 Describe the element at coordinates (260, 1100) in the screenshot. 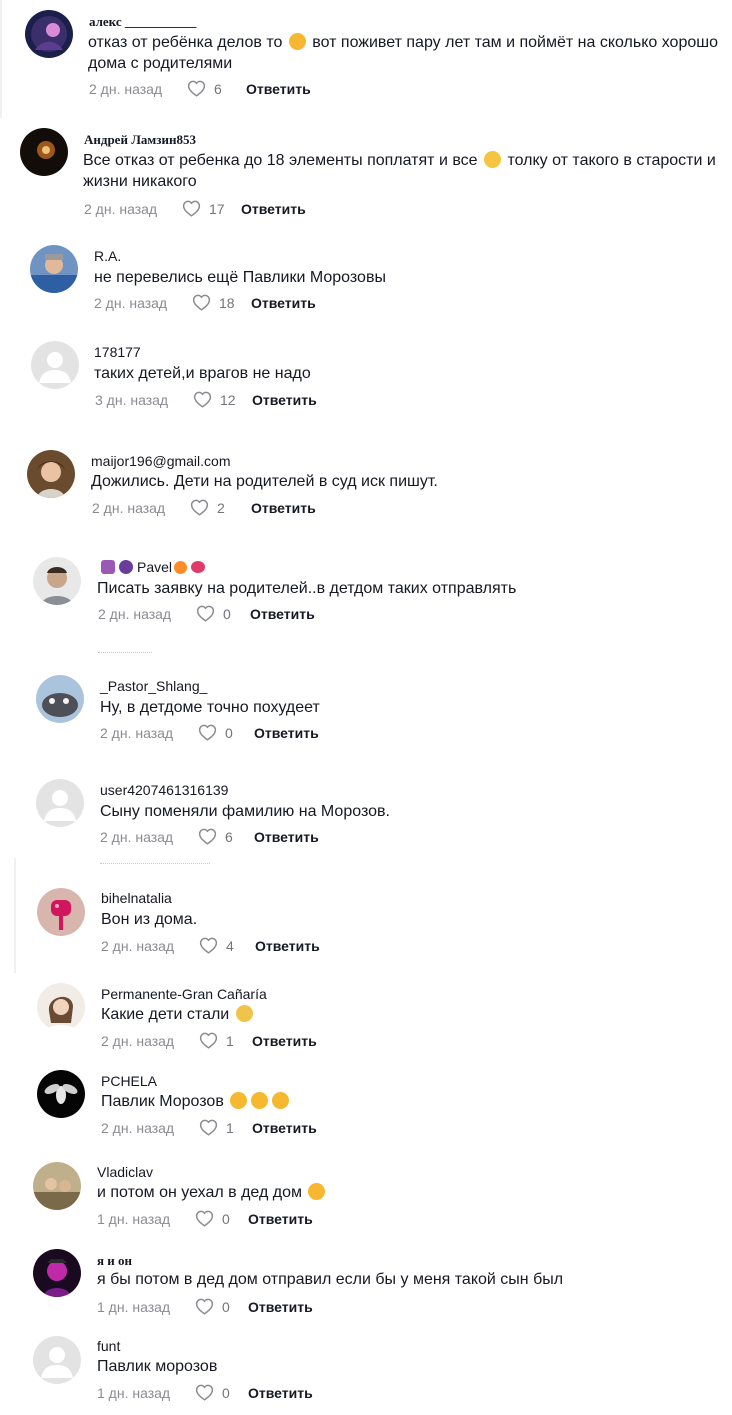

I see `laughing-tears-emoji-icon` at that location.